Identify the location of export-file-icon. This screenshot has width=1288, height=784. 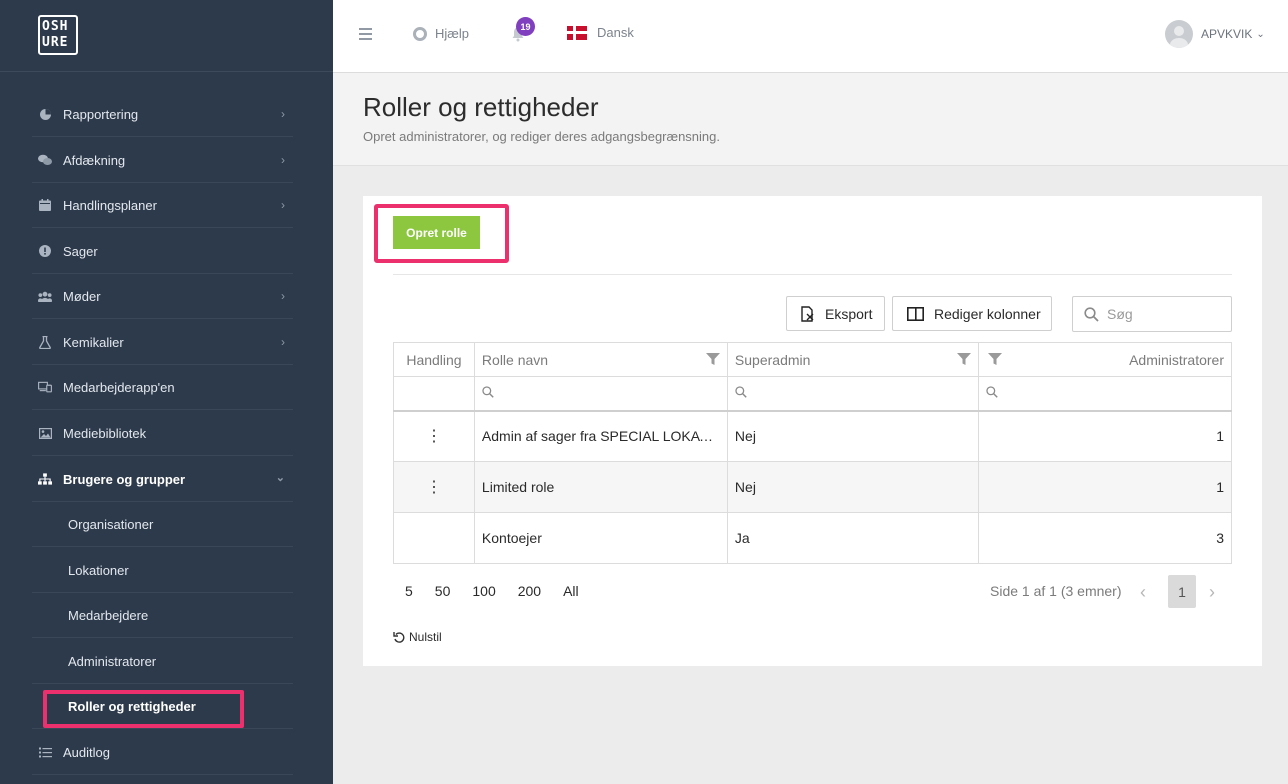
(808, 313).